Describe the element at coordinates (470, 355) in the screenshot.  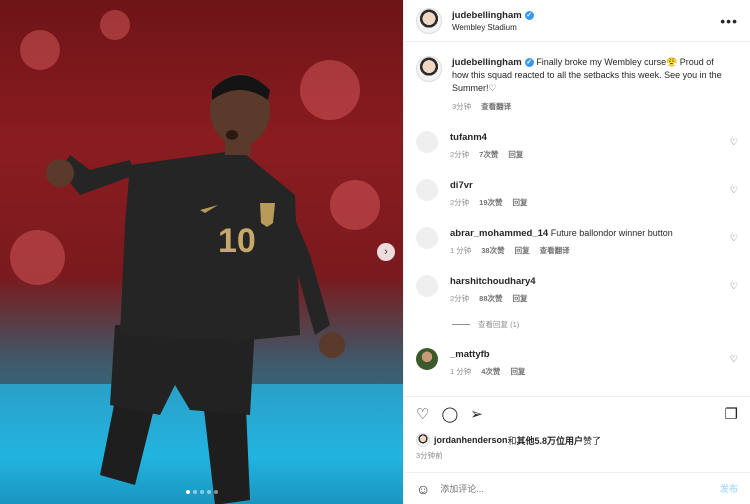
I see `commenter-username: _mattyfb` at that location.